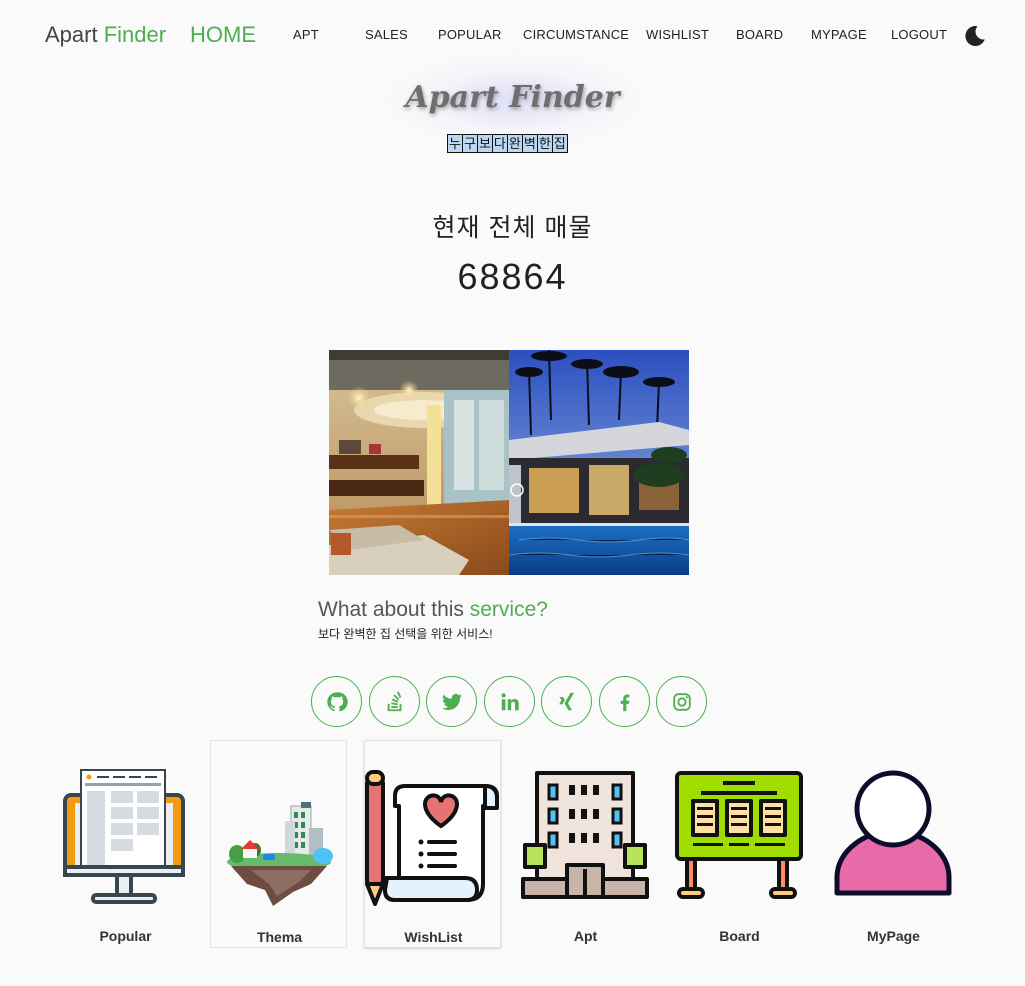 This screenshot has height=986, width=1025. What do you see at coordinates (74, 34) in the screenshot?
I see `brand-text-apart: Apart` at bounding box center [74, 34].